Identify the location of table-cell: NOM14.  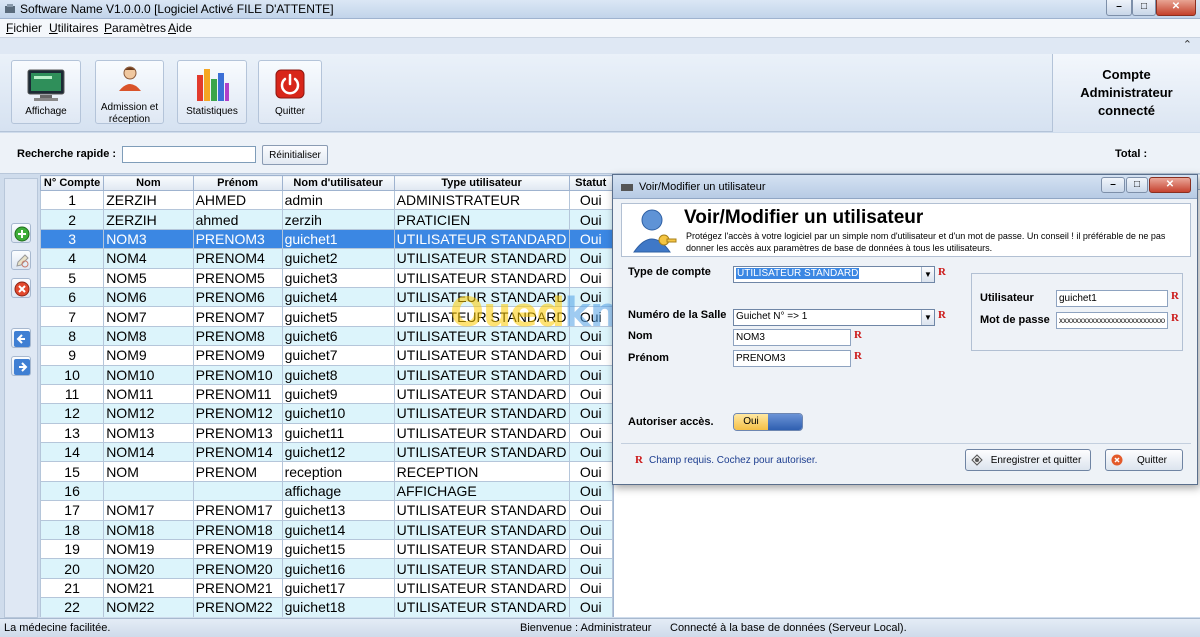
(148, 452).